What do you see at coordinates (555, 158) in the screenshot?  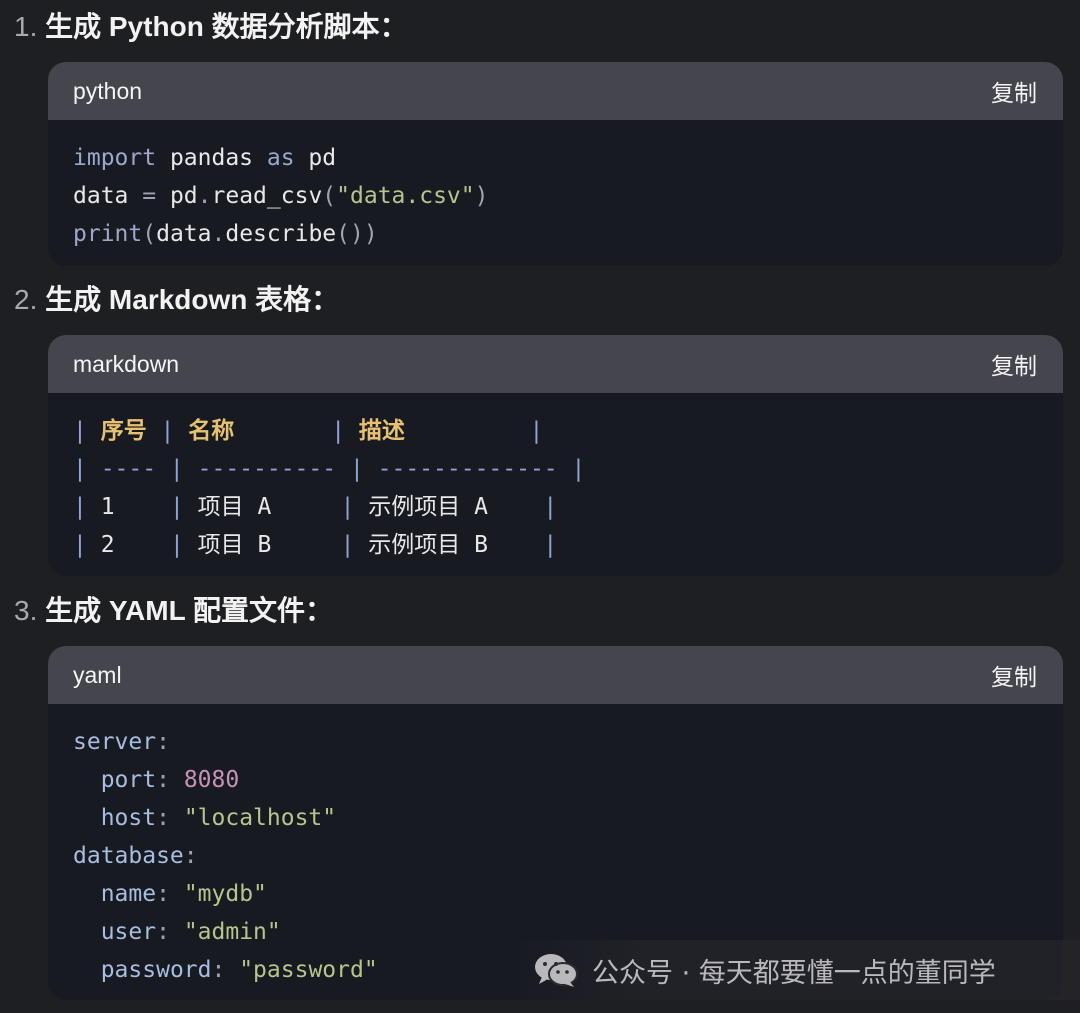 I see `code-line: import pandas as pd` at bounding box center [555, 158].